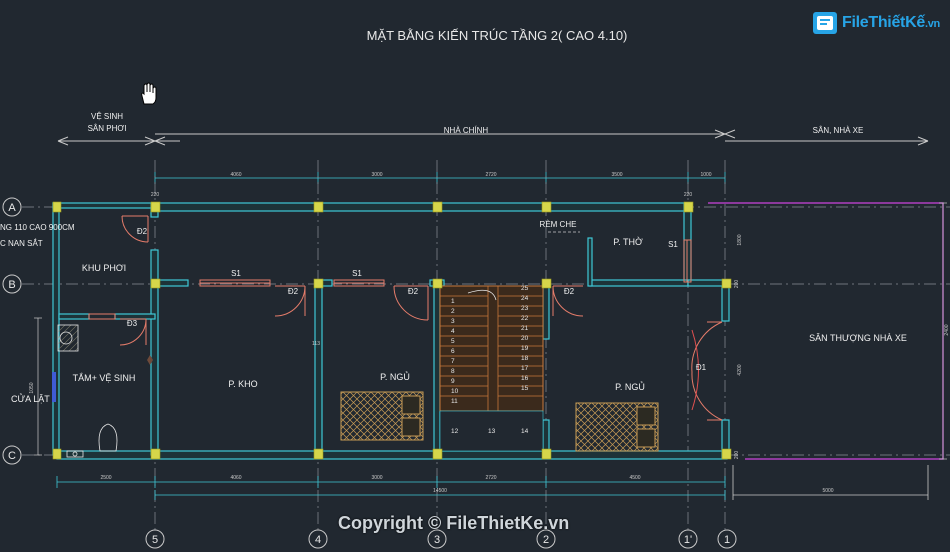 This screenshot has width=950, height=552. What do you see at coordinates (705, 175) in the screenshot?
I see `dim-top-5: 1000` at bounding box center [705, 175].